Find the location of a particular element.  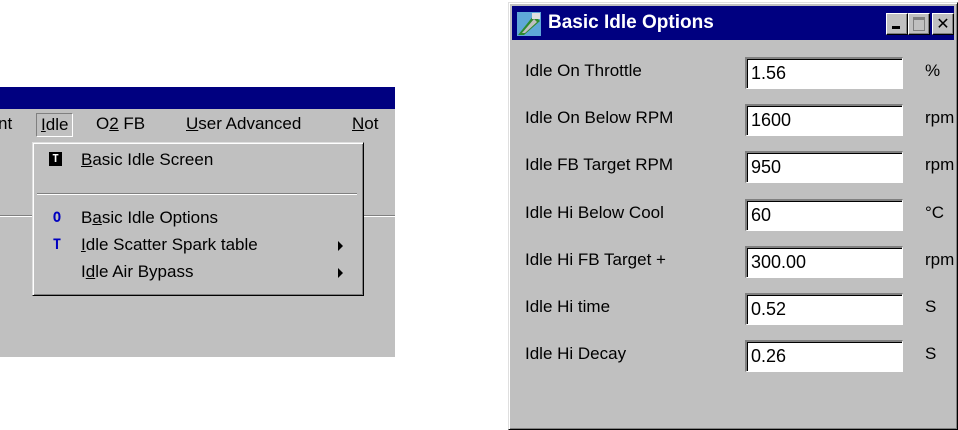

menu-user-advanced-mnemonic: U is located at coordinates (192, 123).